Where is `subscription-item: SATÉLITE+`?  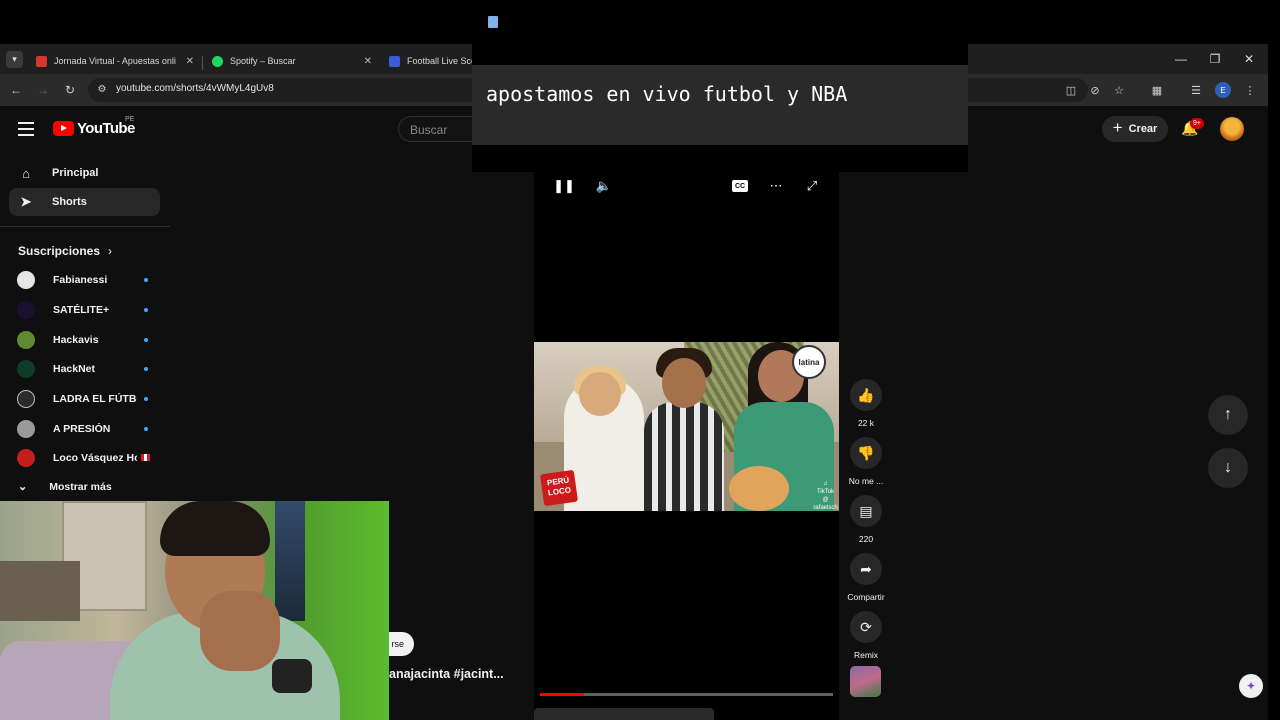
subscription-item: SATÉLITE+ is located at coordinates (87, 310).